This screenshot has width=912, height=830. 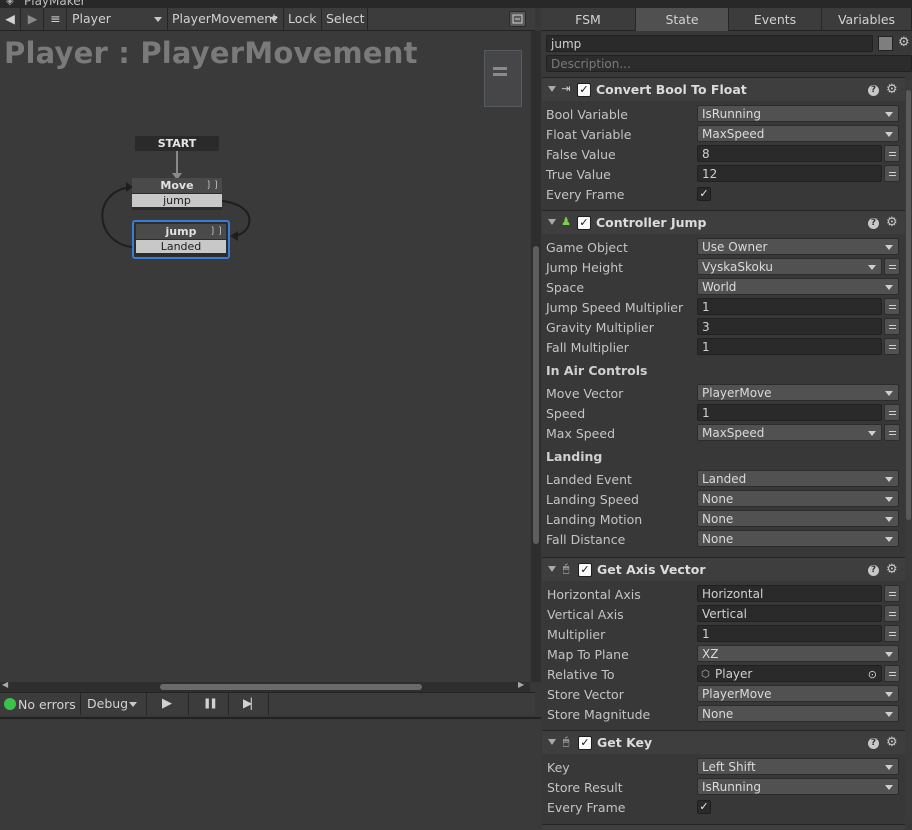 What do you see at coordinates (798, 478) in the screenshot?
I see `landed-event-select: Landed` at bounding box center [798, 478].